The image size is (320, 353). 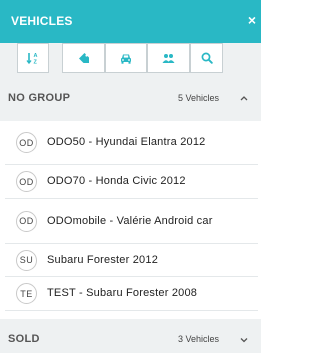 I want to click on vehicle-list-item: OD ODO70 - Honda Civic 2012, so click(x=131, y=182).